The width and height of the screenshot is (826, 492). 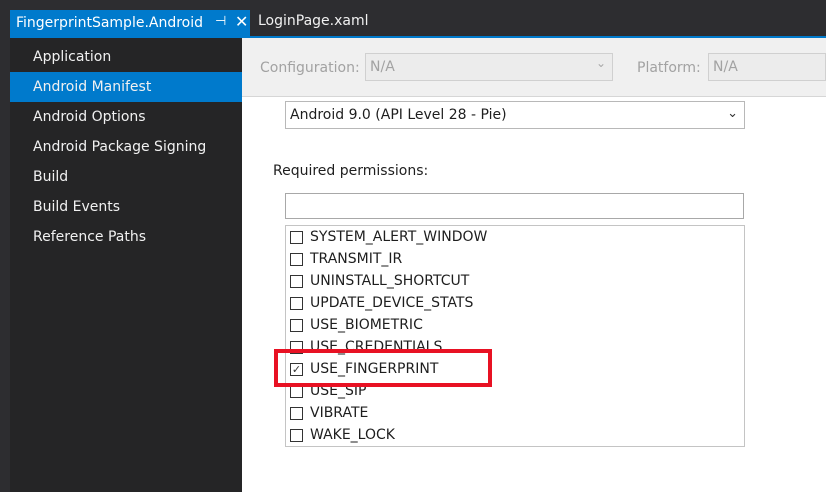 I want to click on permission-name: SYSTEM_ALERT_WINDOW, so click(x=399, y=237).